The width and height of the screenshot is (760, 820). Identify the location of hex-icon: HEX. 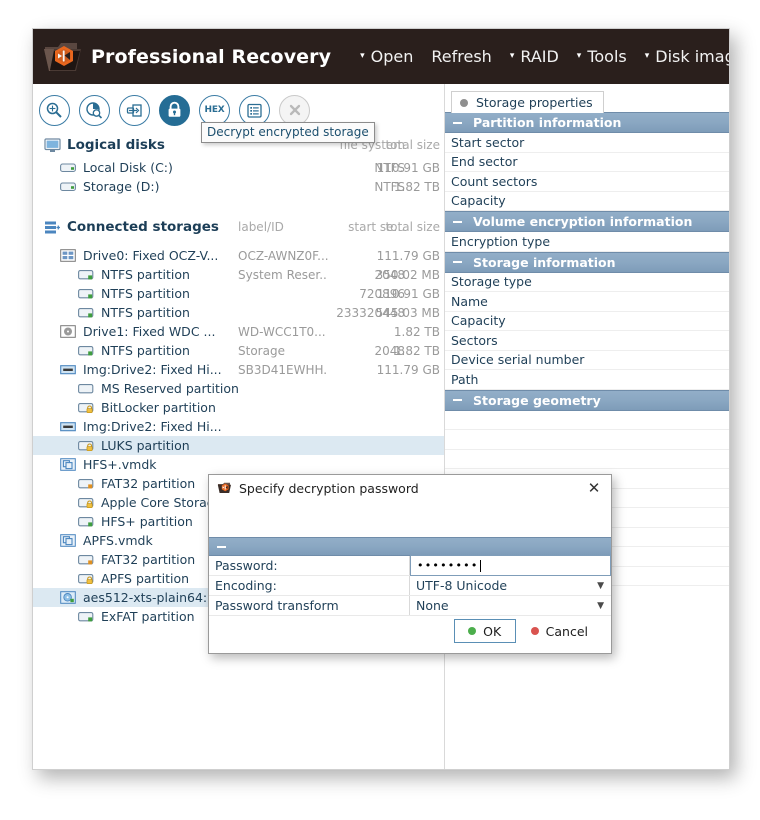
(214, 110).